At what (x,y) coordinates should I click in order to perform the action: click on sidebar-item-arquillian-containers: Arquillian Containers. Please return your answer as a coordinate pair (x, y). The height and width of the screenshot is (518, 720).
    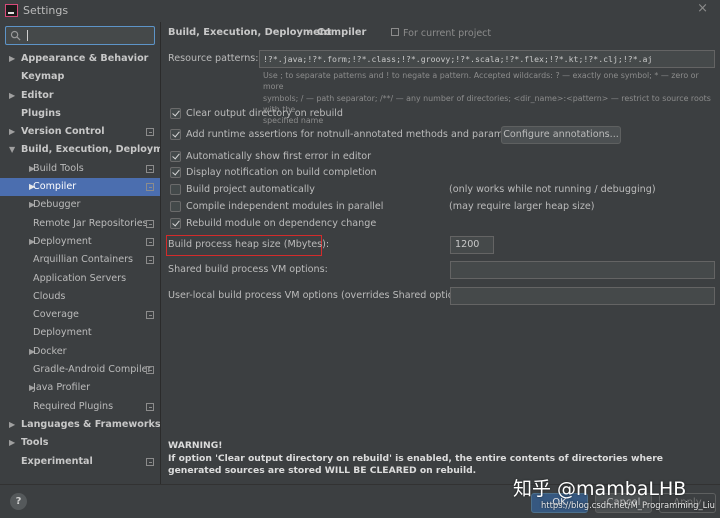
    Looking at the image, I should click on (80, 260).